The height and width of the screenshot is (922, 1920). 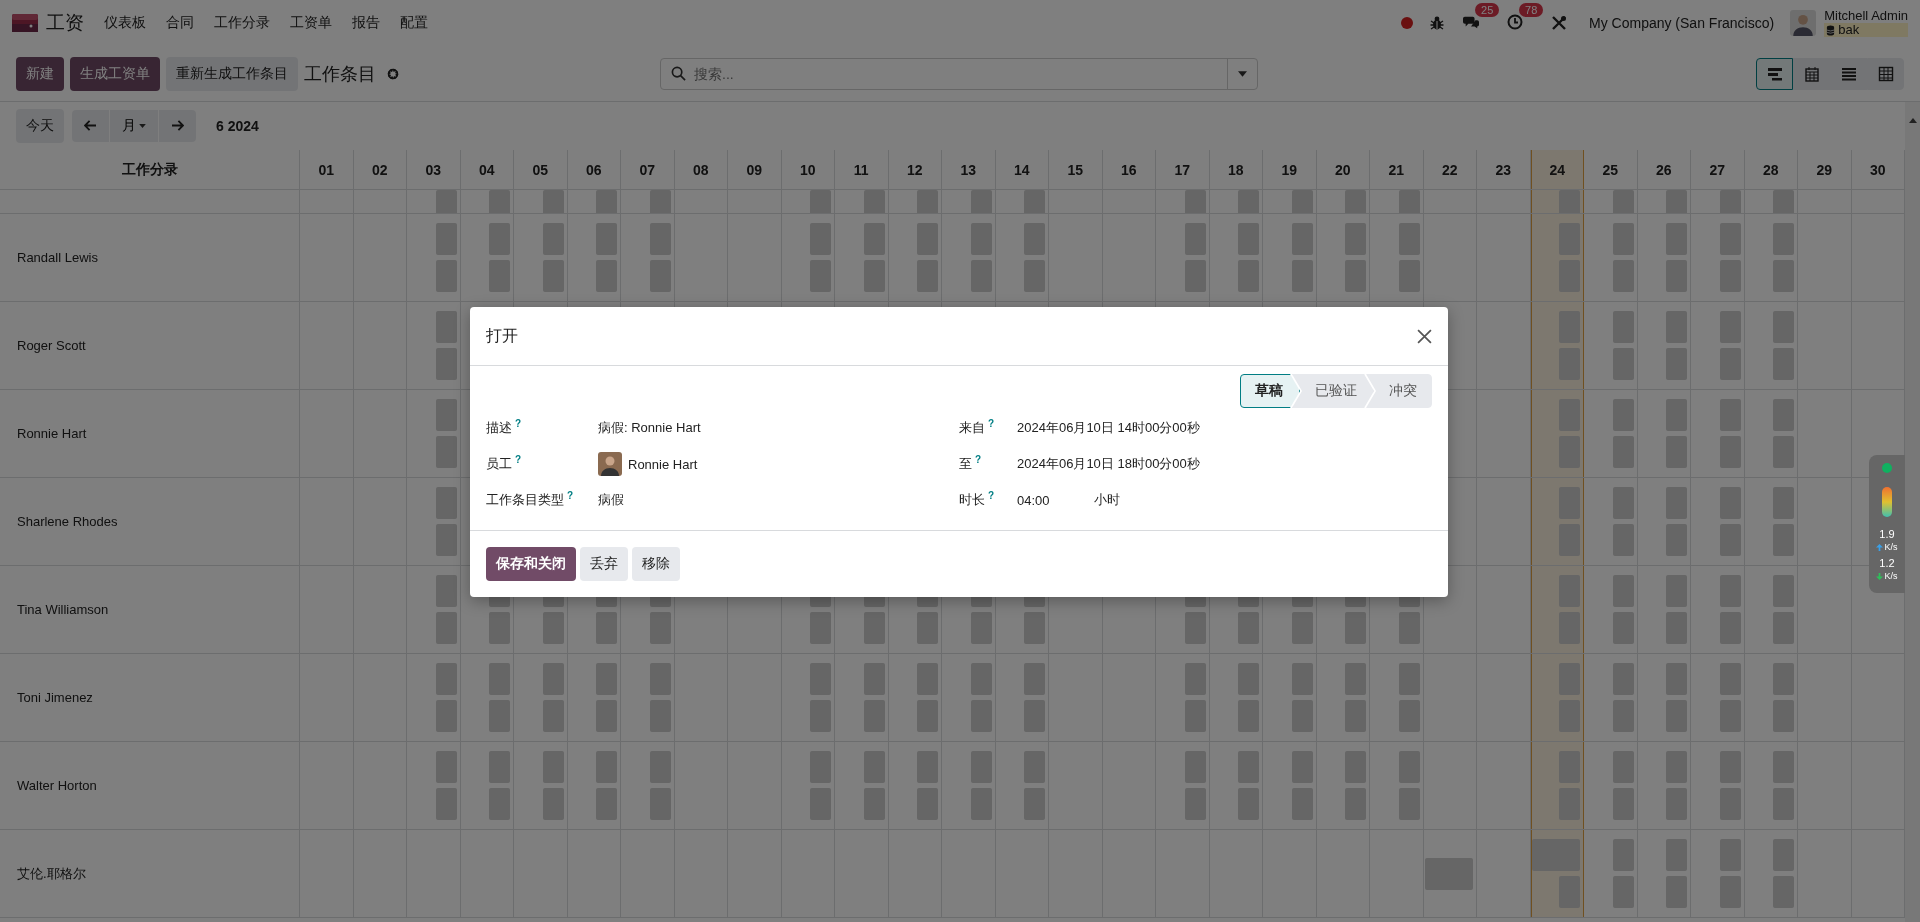 What do you see at coordinates (414, 23) in the screenshot?
I see `menu-item: 配置` at bounding box center [414, 23].